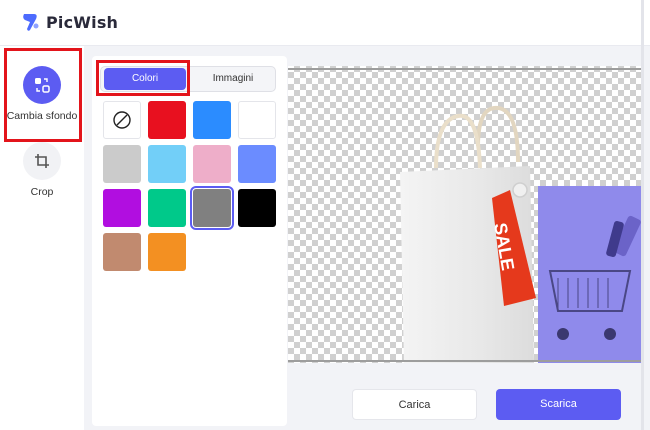 The height and width of the screenshot is (430, 650). I want to click on tab-colors: Colori, so click(145, 79).